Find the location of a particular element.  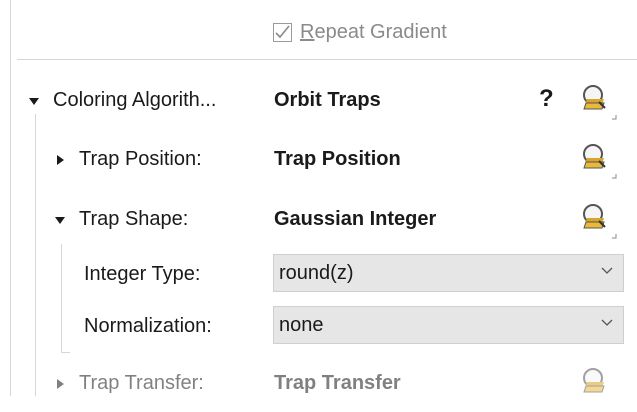

trap-position-label: Trap Position: is located at coordinates (140, 159).